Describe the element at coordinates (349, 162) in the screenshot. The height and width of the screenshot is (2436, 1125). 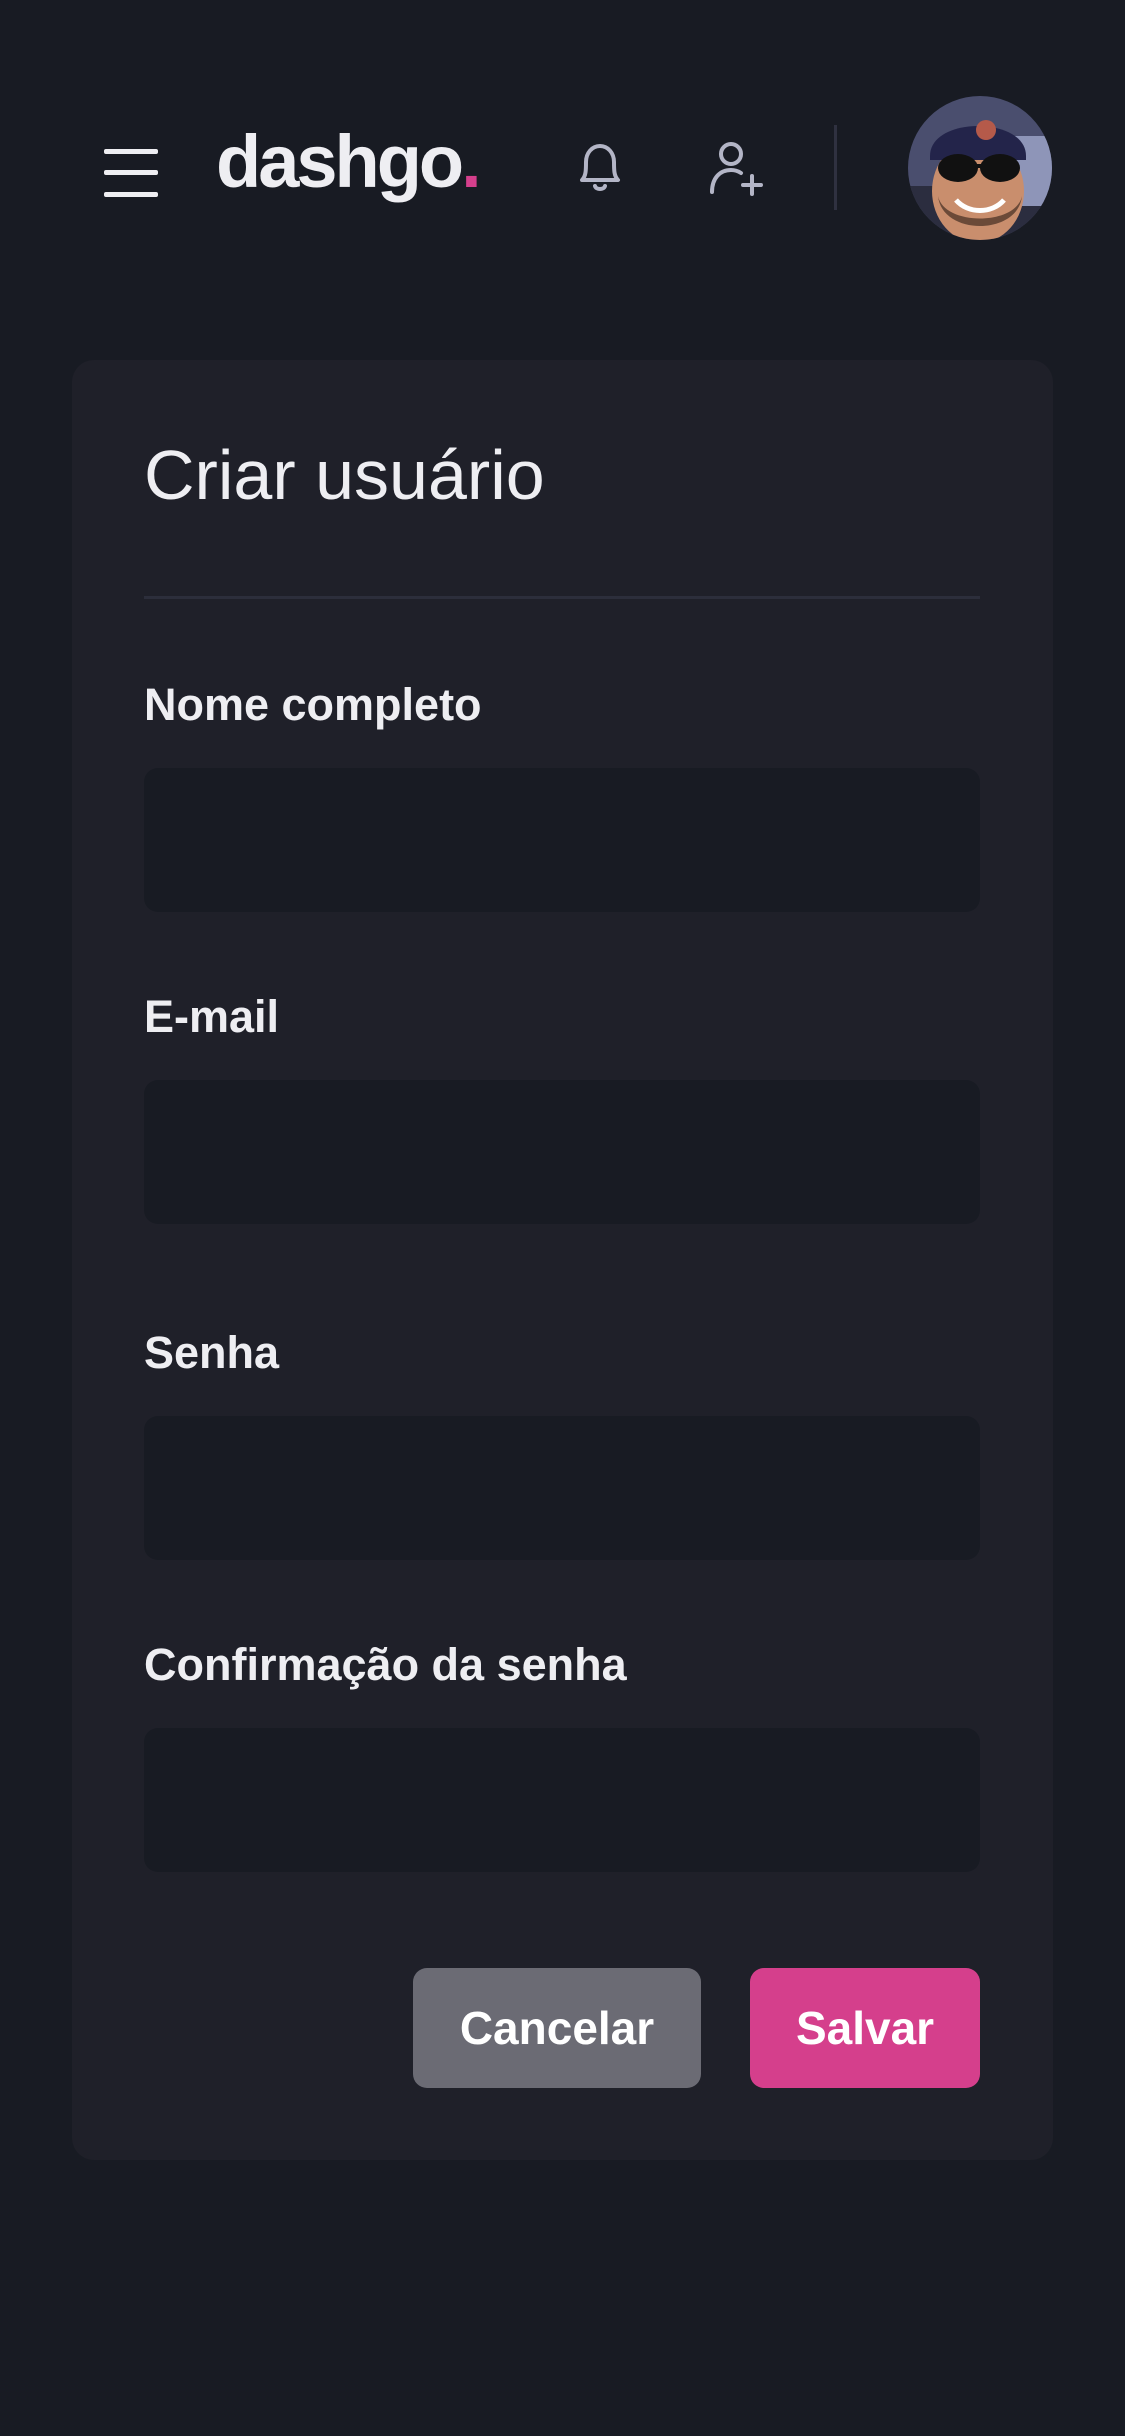
I see `logo: dashgo.` at that location.